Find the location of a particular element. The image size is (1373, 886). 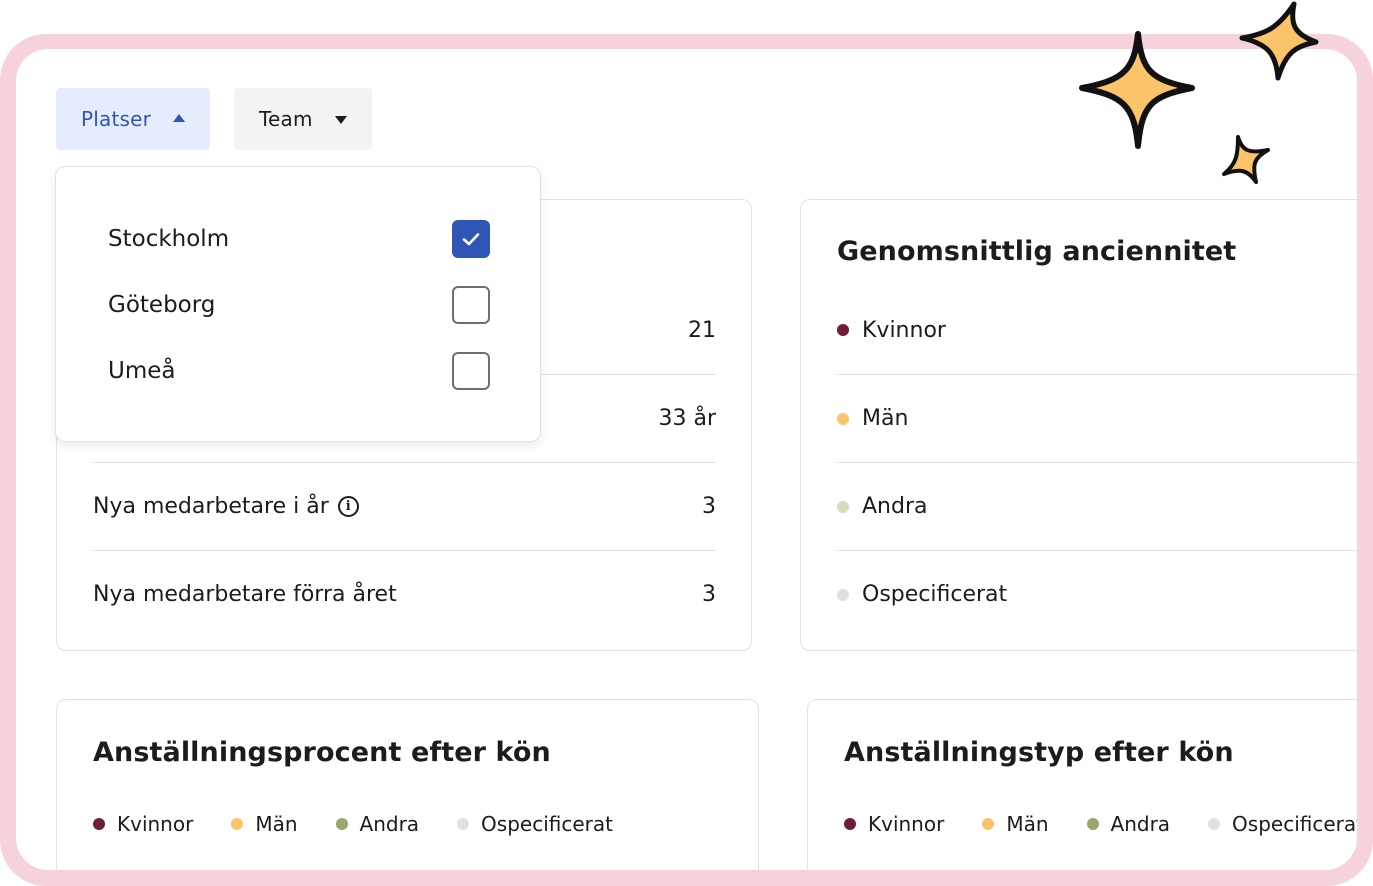

seniority-row-andra: Andra is located at coordinates (1097, 506).